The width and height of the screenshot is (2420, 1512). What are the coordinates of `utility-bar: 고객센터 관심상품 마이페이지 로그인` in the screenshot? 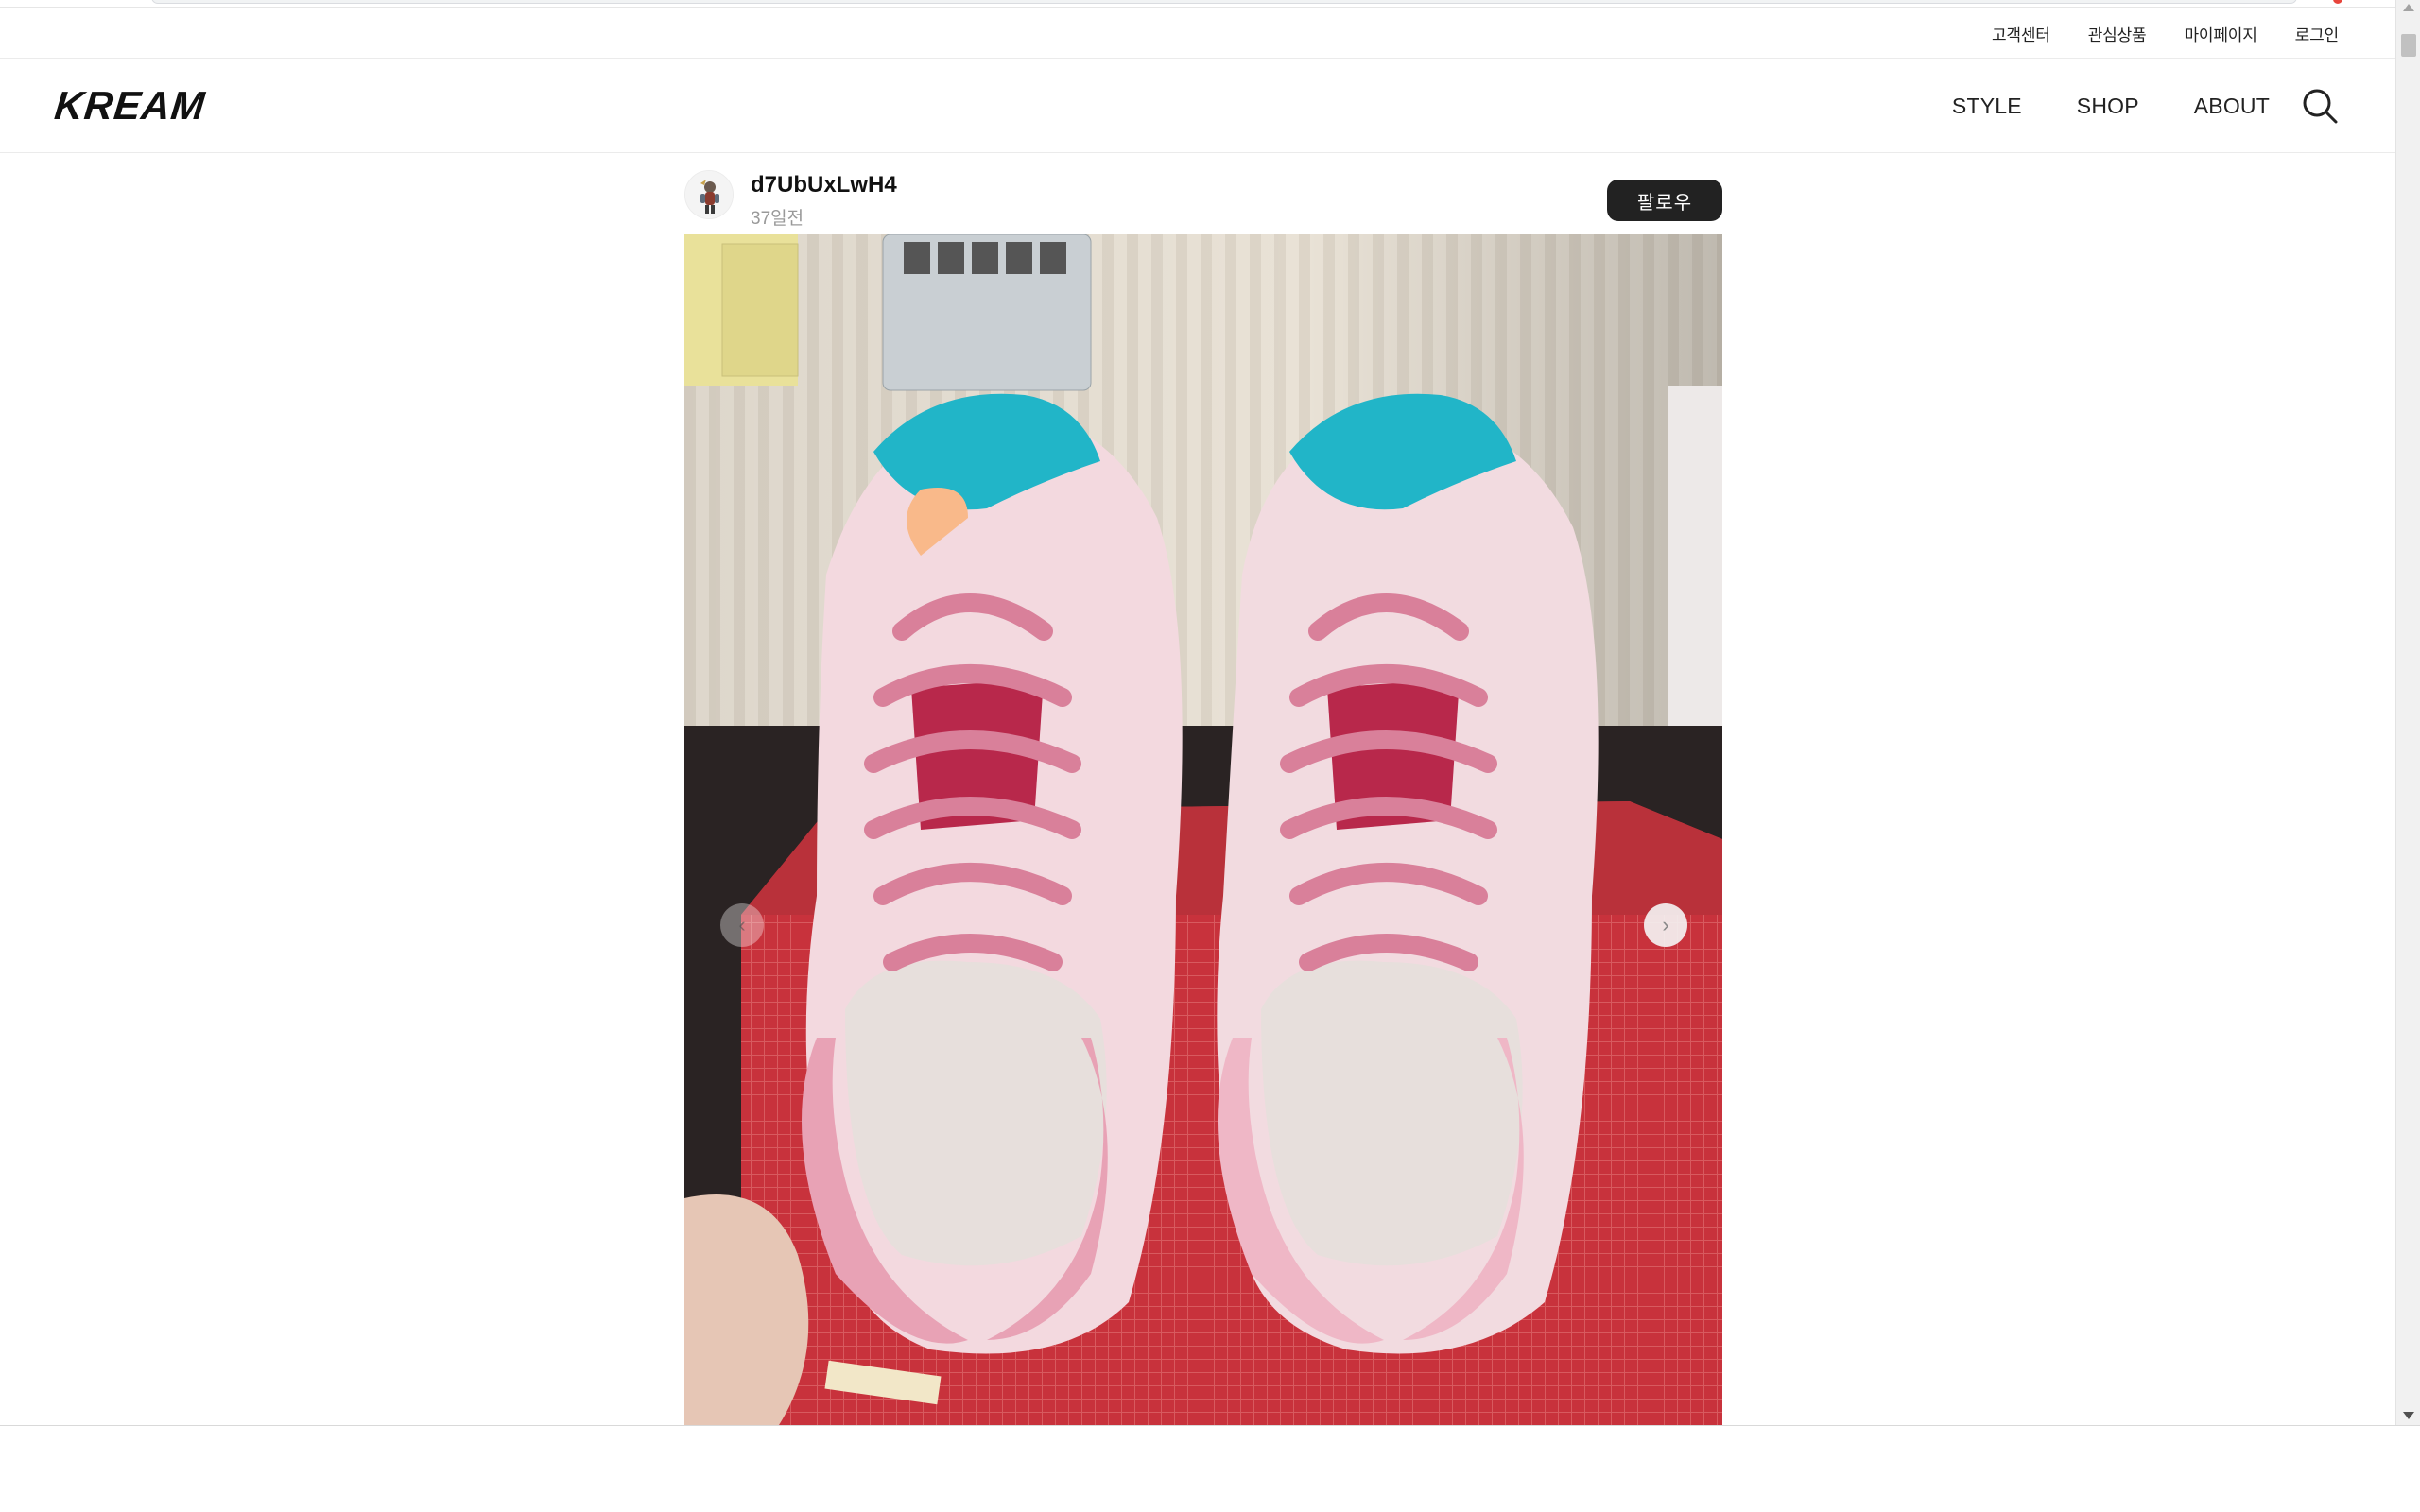 It's located at (1197, 33).